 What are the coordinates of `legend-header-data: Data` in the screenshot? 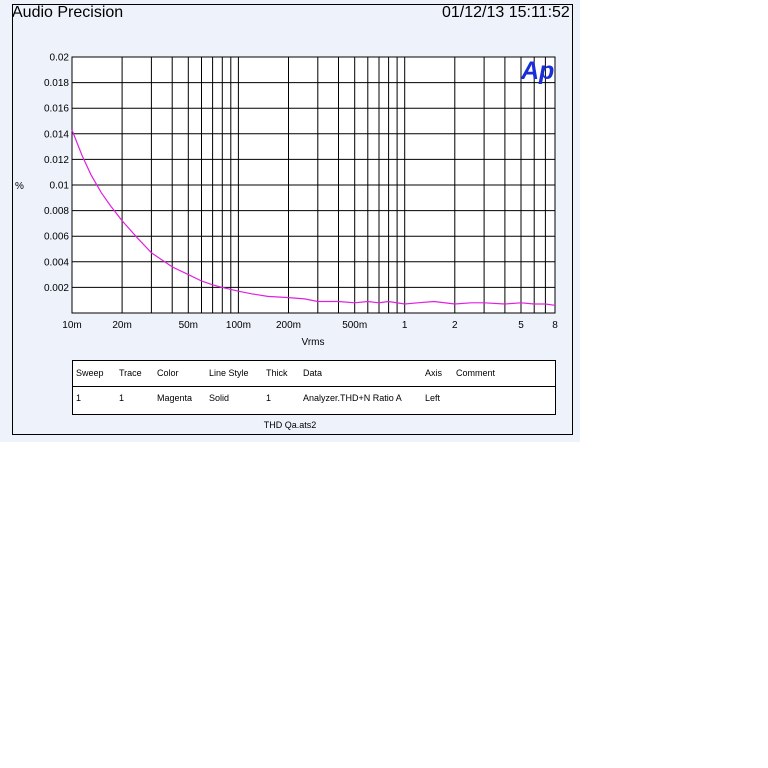 It's located at (313, 373).